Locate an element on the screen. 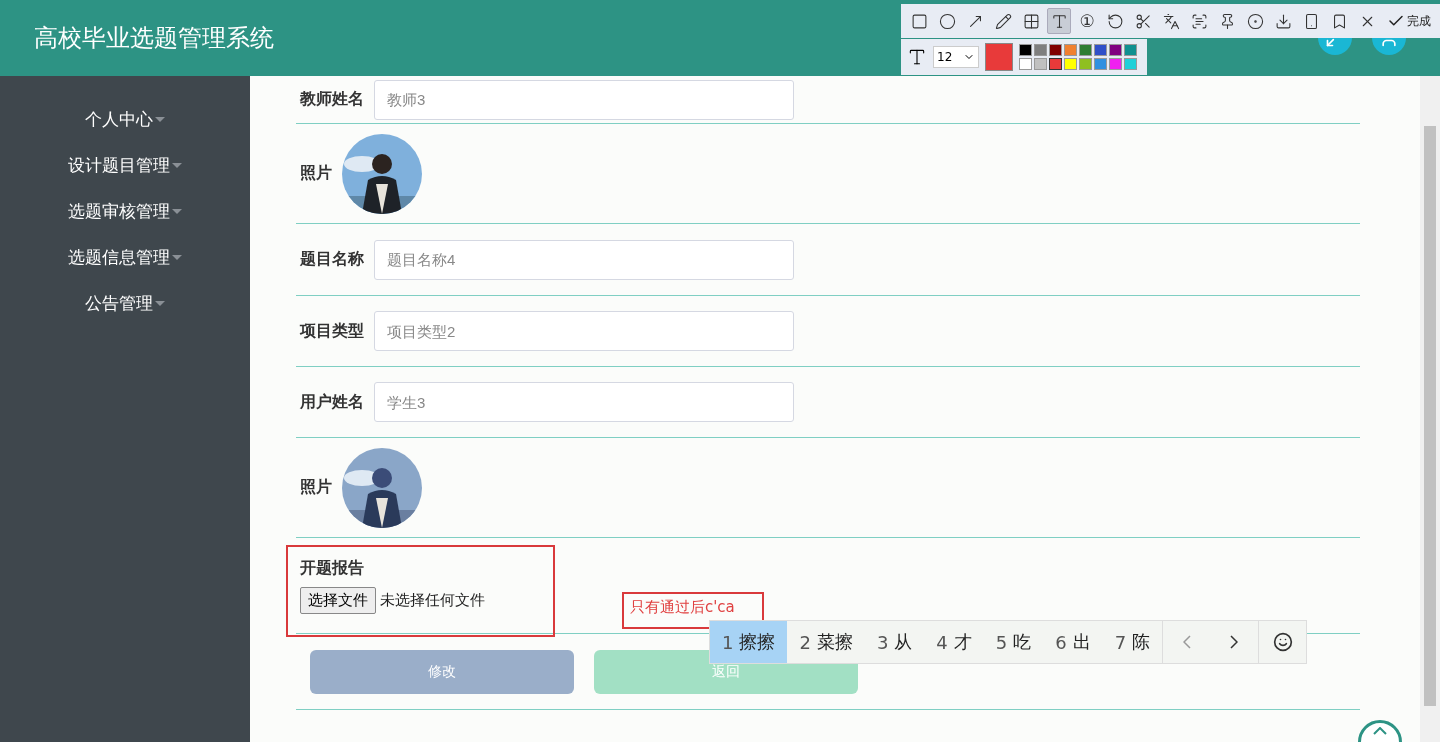 The width and height of the screenshot is (1440, 742). undo-icon is located at coordinates (1115, 21).